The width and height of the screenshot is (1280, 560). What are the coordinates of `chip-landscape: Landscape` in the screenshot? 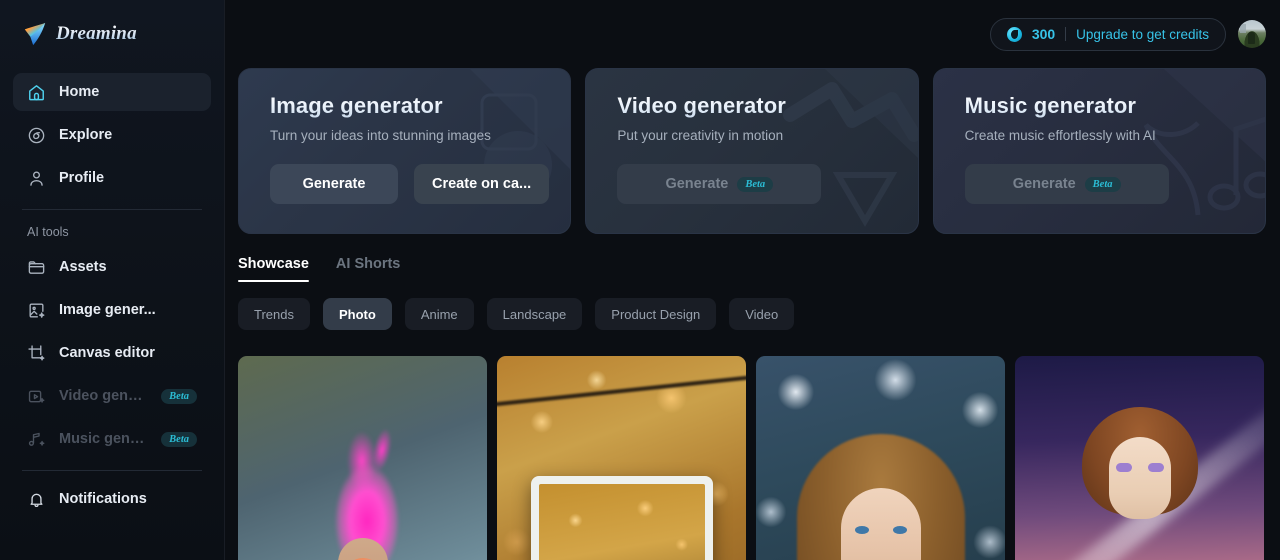 It's located at (534, 314).